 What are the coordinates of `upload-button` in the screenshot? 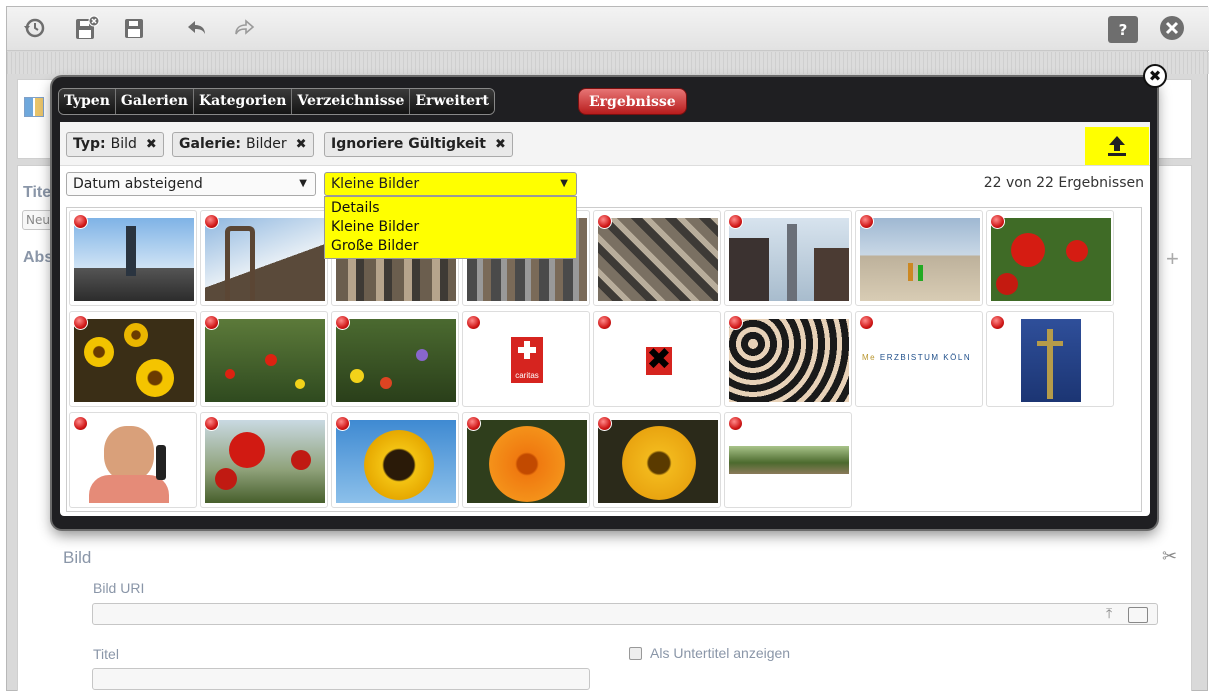 It's located at (1117, 146).